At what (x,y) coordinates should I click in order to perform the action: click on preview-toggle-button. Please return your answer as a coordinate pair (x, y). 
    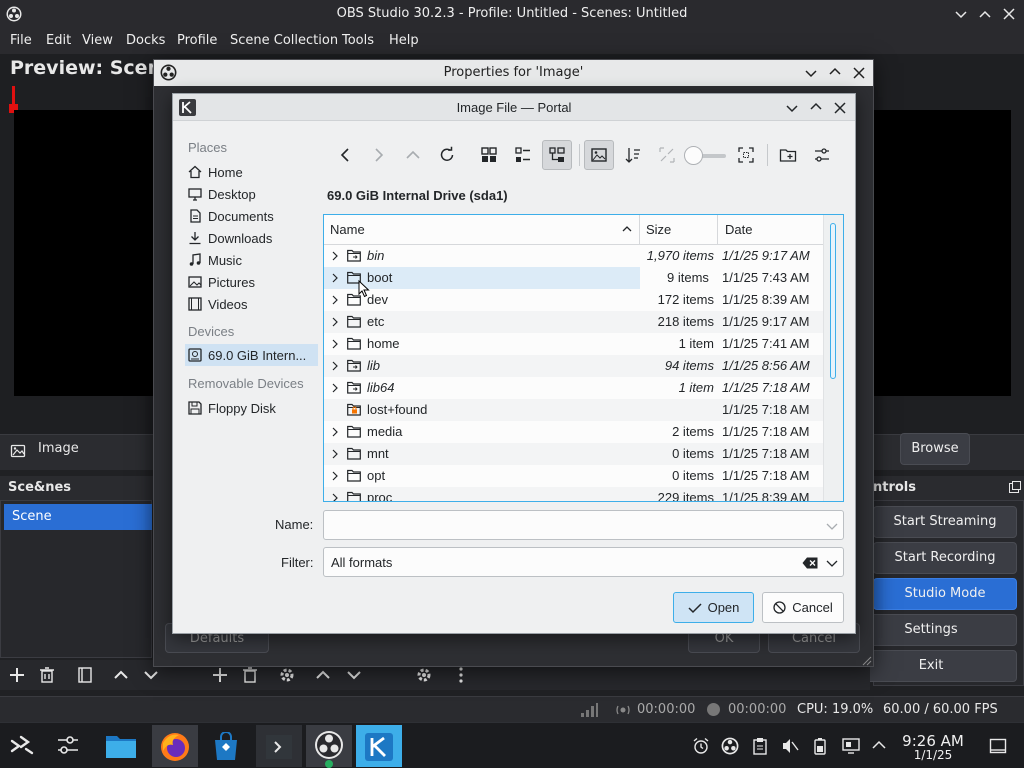
    Looking at the image, I should click on (599, 155).